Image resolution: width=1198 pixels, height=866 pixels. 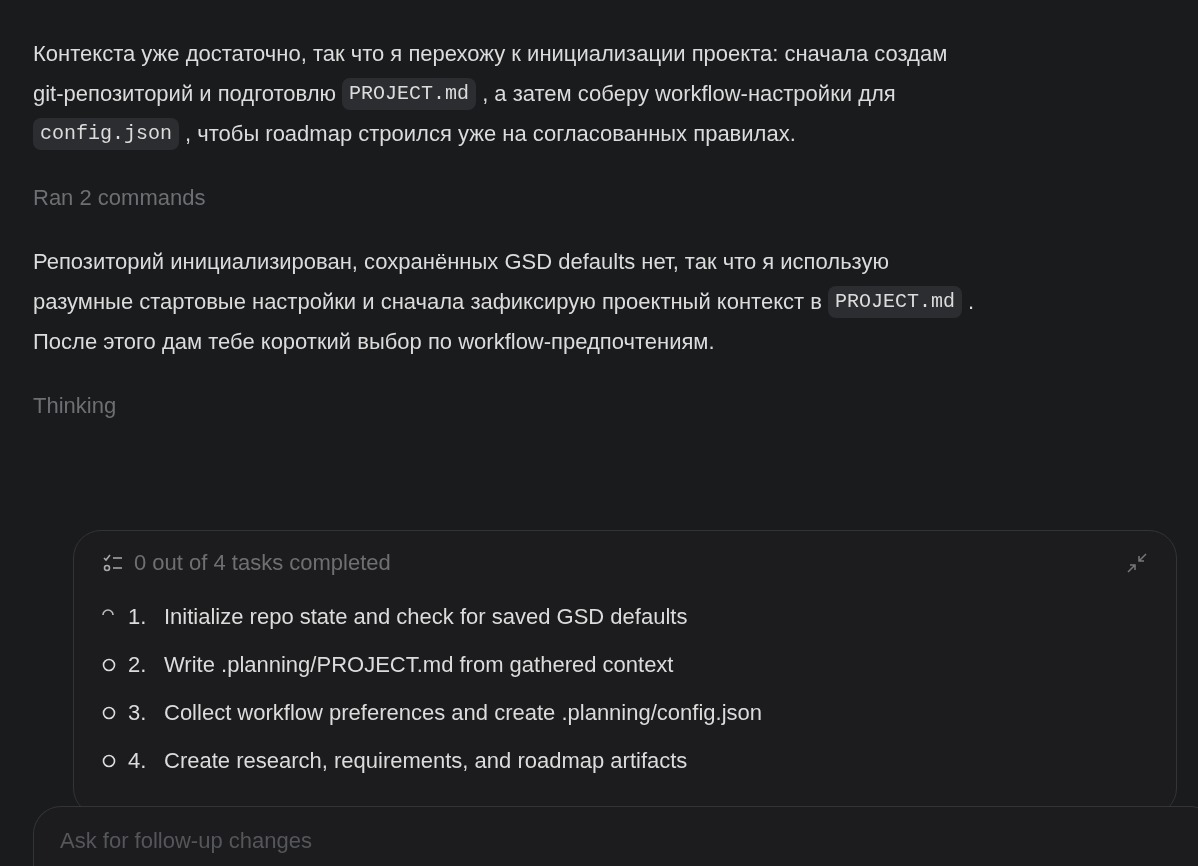 I want to click on task-summary: 0 out of 4 tasks completed, so click(x=262, y=563).